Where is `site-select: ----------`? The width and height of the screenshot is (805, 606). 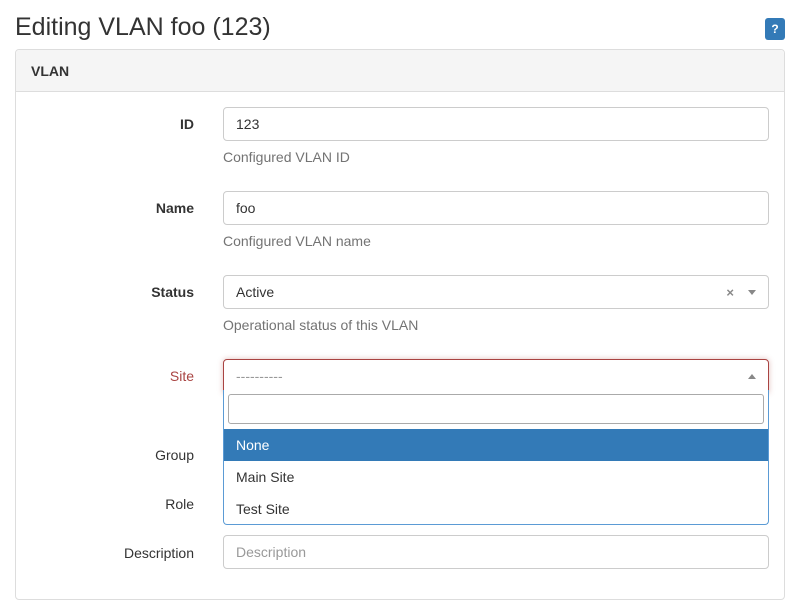 site-select: ---------- is located at coordinates (496, 376).